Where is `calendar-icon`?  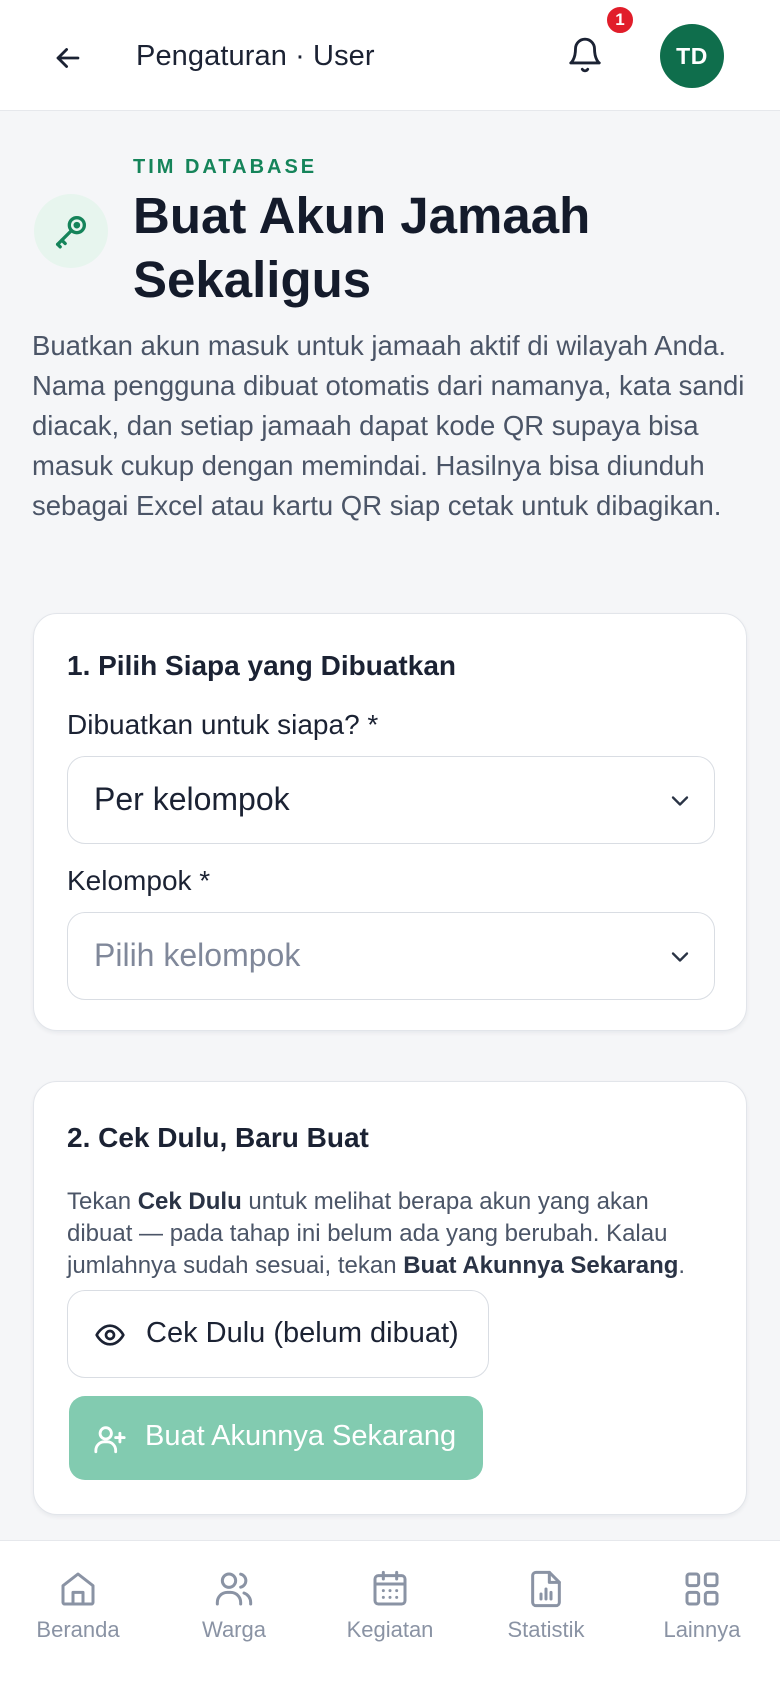 calendar-icon is located at coordinates (390, 1588).